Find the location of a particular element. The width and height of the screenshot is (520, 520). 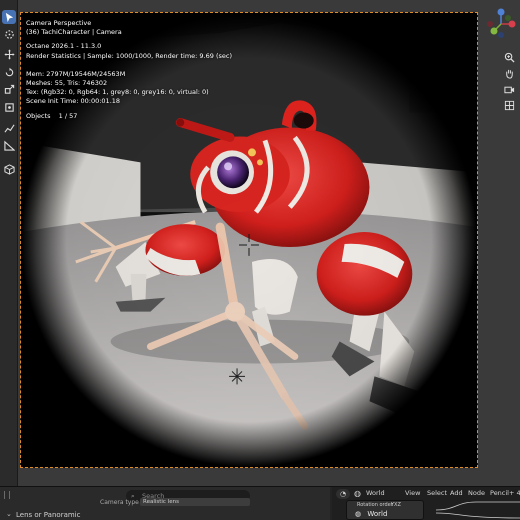

node-world-output: ◍ World is located at coordinates (371, 514).